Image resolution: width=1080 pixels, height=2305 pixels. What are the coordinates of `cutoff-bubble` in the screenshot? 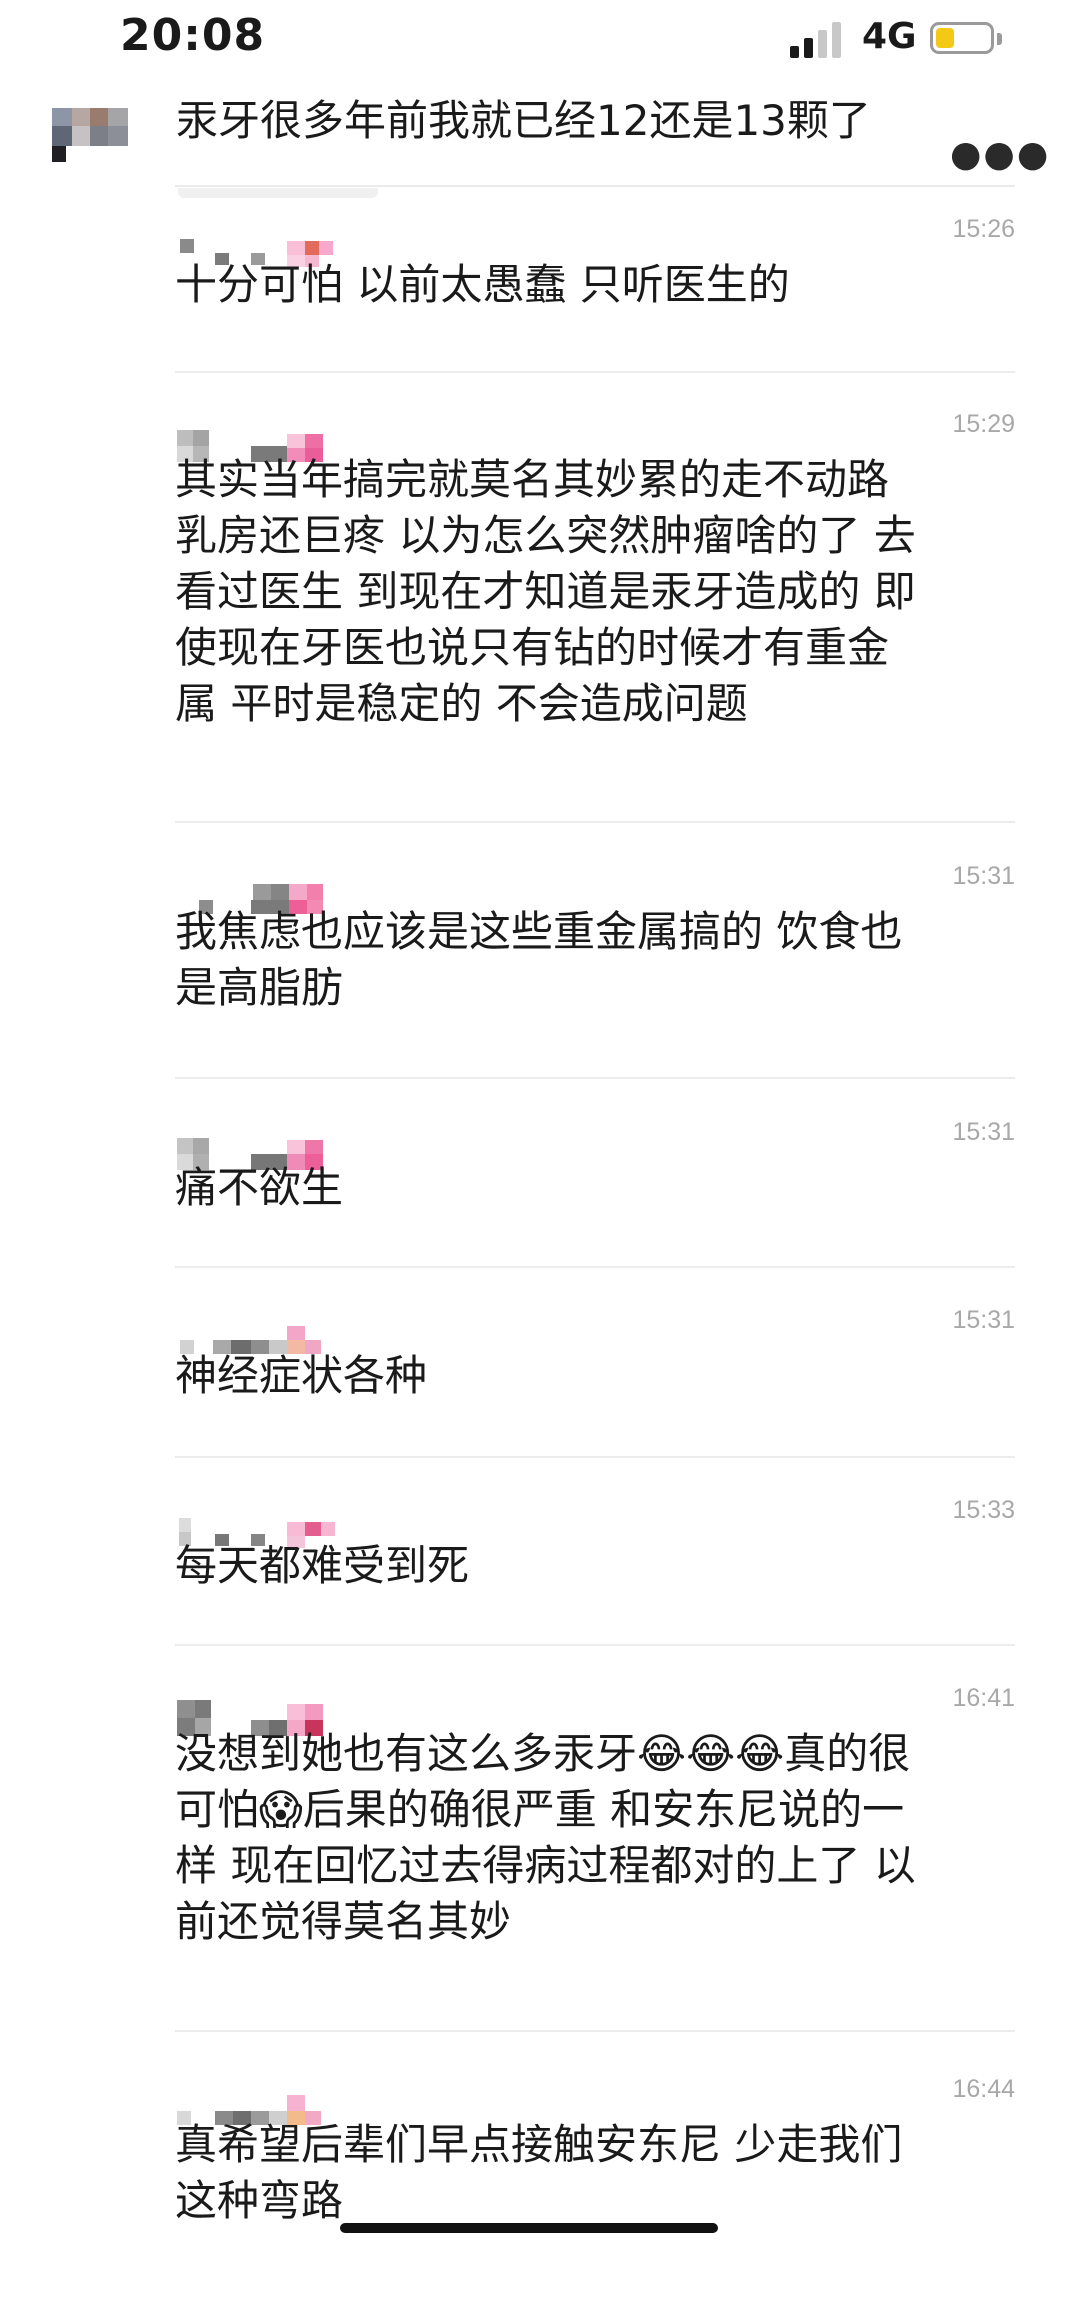 It's located at (278, 193).